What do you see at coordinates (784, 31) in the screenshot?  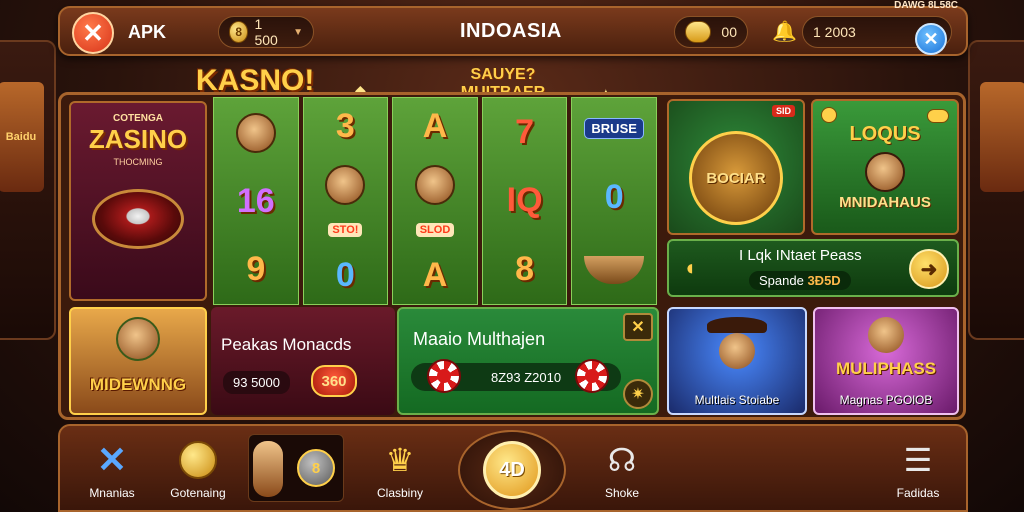 I see `bell-icon: 🔔` at bounding box center [784, 31].